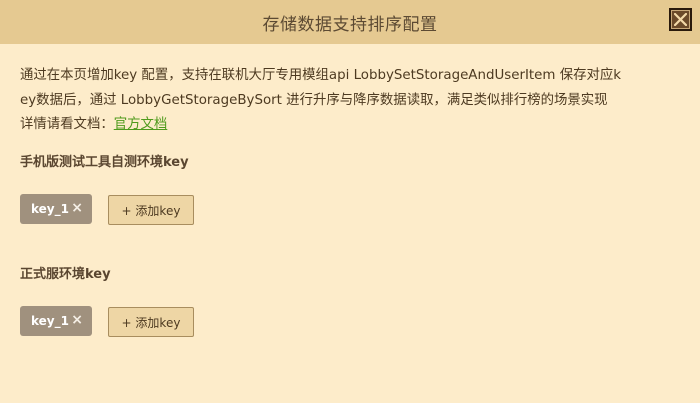 This screenshot has width=700, height=403. I want to click on doc-hint-label: 详情请看文档：, so click(67, 124).